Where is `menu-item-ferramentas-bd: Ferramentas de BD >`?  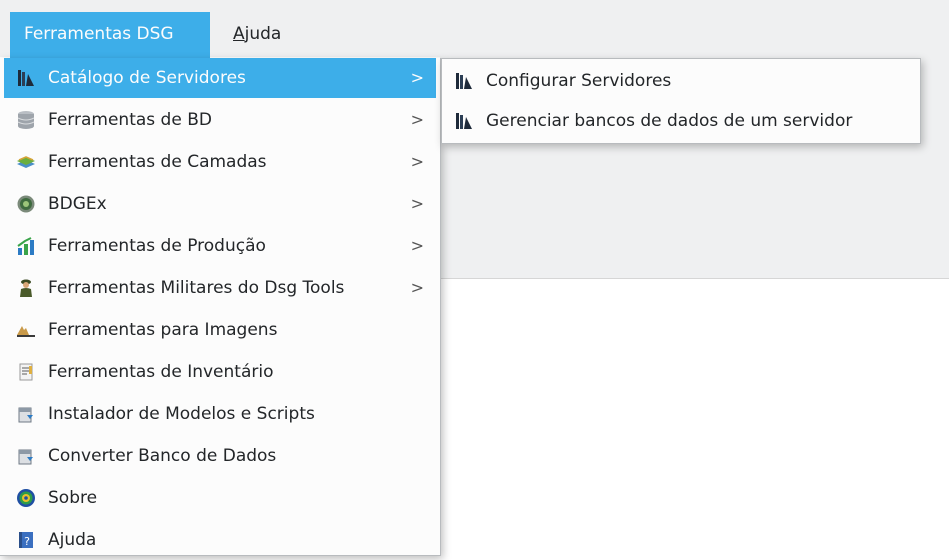
menu-item-ferramentas-bd: Ferramentas de BD > is located at coordinates (220, 120).